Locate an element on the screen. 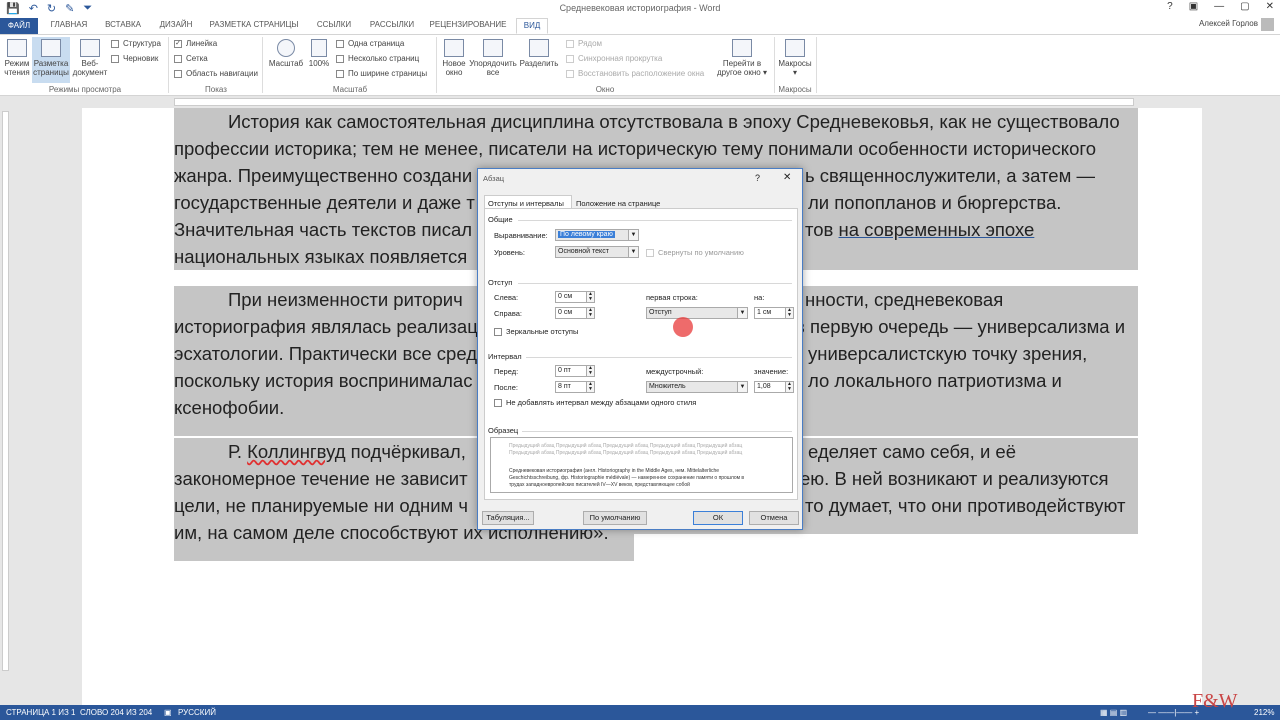 The width and height of the screenshot is (1280, 720). navigation-pane-checkbox: Область навигации is located at coordinates (216, 73).